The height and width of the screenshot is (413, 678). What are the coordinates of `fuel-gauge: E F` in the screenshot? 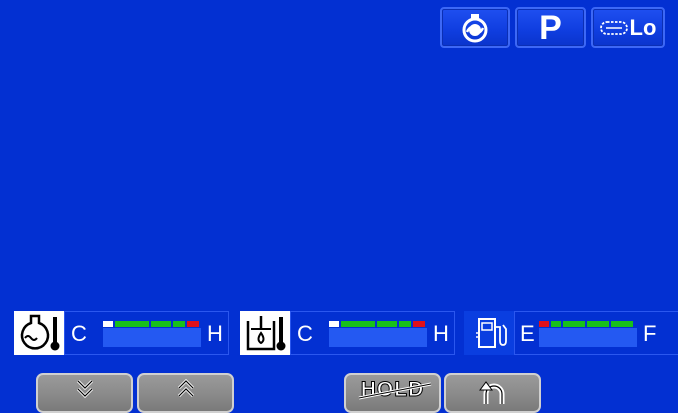 It's located at (571, 333).